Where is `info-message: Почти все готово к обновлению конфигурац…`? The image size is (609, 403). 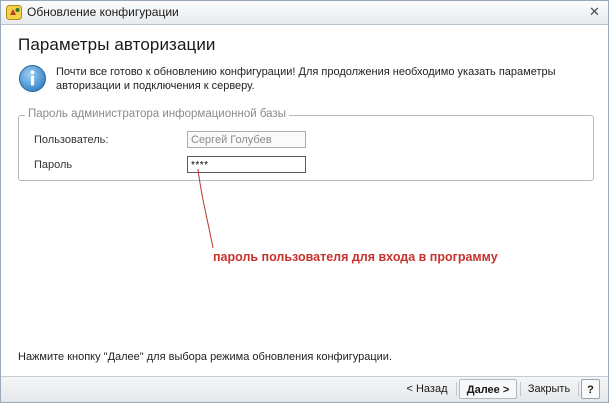
info-message: Почти все готово к обновлению конфигурац… is located at coordinates (306, 79).